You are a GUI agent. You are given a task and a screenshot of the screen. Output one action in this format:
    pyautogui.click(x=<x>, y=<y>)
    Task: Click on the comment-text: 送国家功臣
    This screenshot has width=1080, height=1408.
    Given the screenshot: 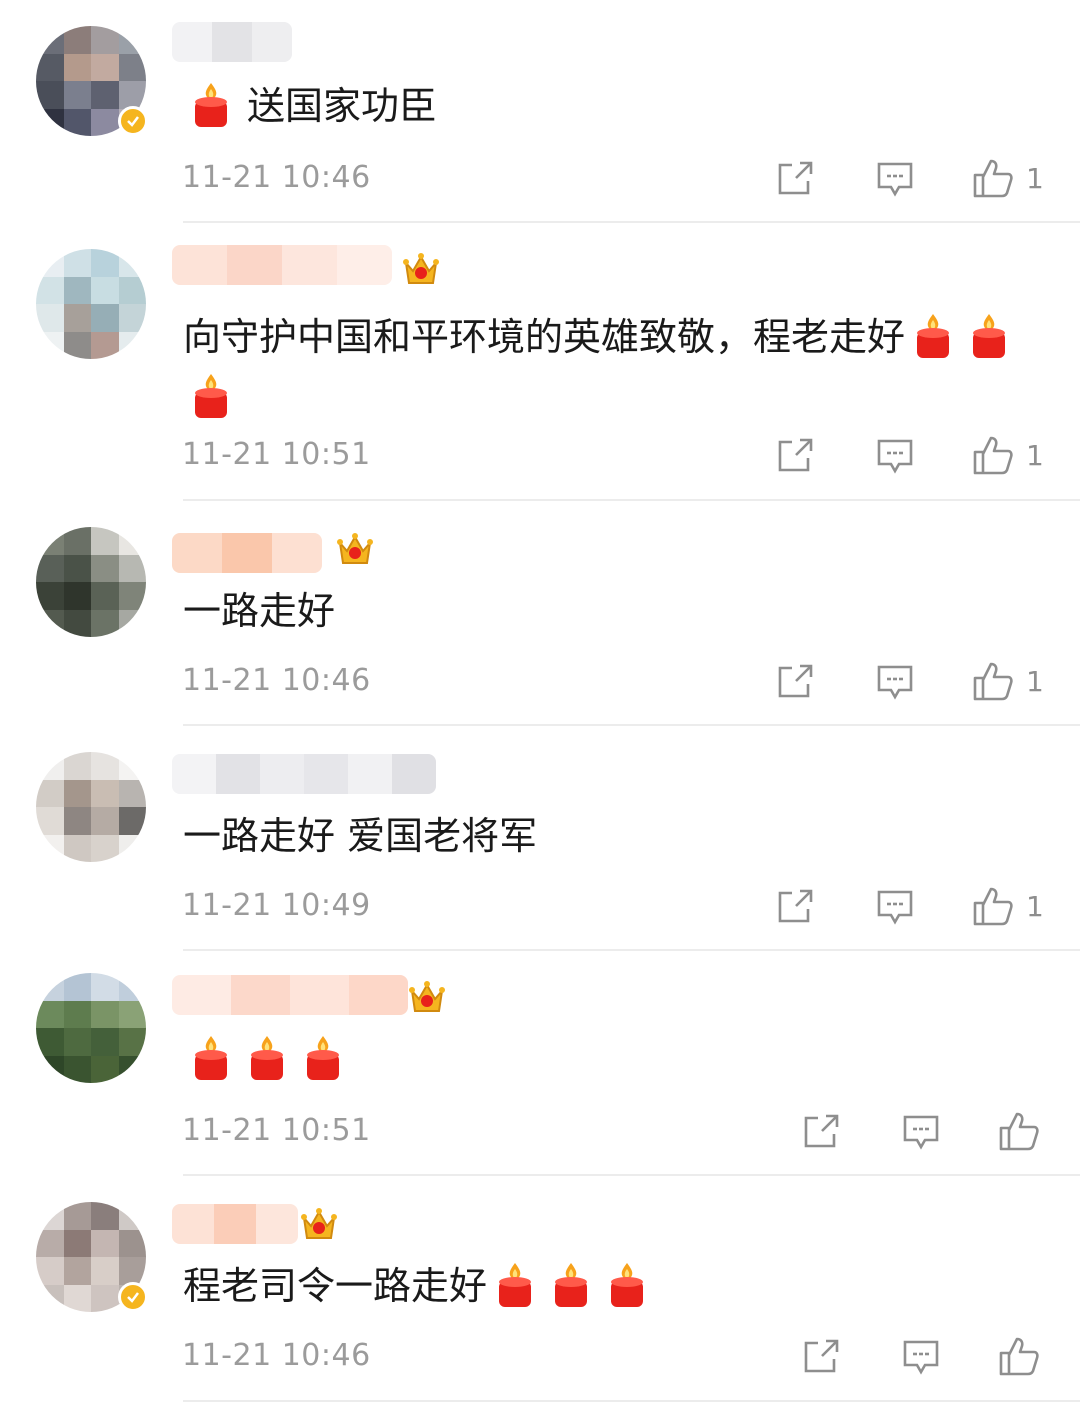 What is the action you would take?
    pyautogui.click(x=342, y=106)
    